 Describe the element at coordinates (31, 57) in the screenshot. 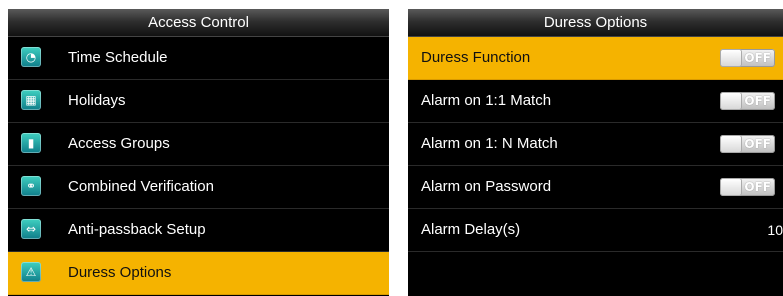

I see `clock-icon: ◔` at that location.